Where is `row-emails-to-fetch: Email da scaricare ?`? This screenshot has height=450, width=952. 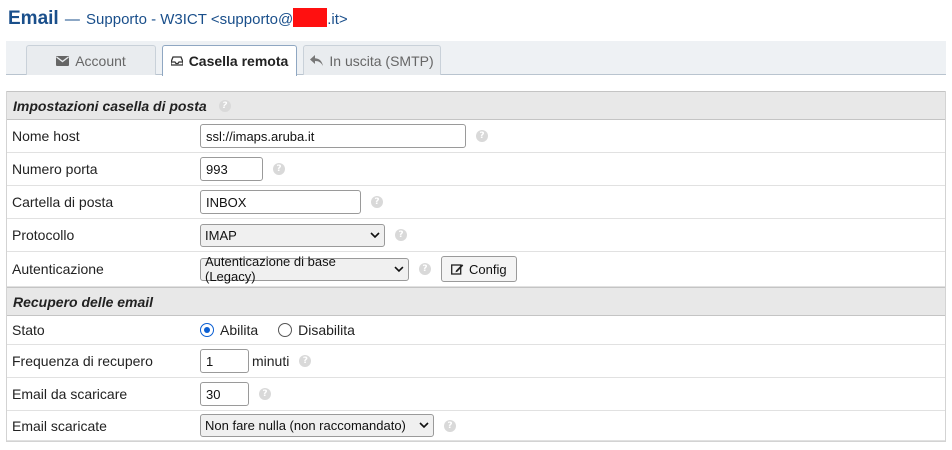
row-emails-to-fetch: Email da scaricare ? is located at coordinates (476, 394).